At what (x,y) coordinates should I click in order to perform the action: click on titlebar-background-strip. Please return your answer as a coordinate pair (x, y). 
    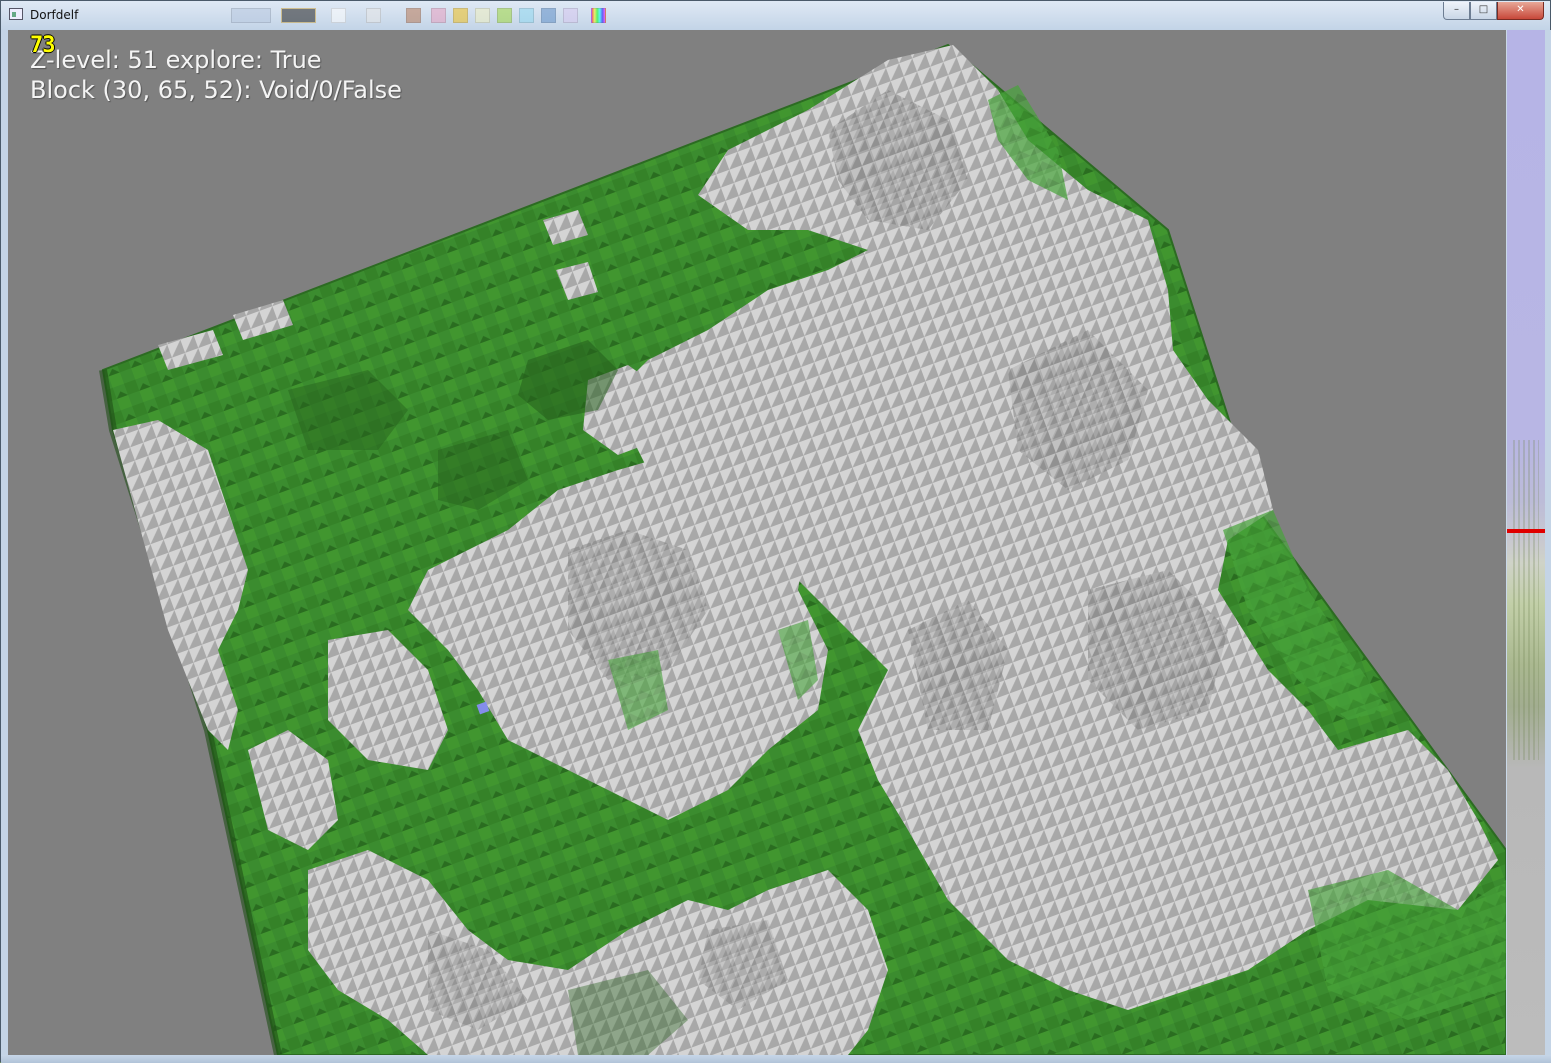
    Looking at the image, I should click on (351, 15).